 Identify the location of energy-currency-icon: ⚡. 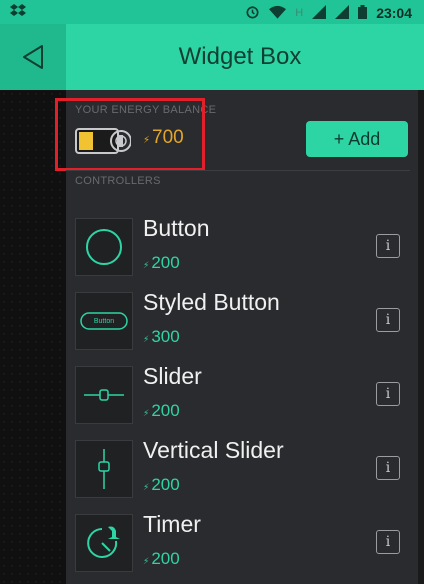
(147, 140).